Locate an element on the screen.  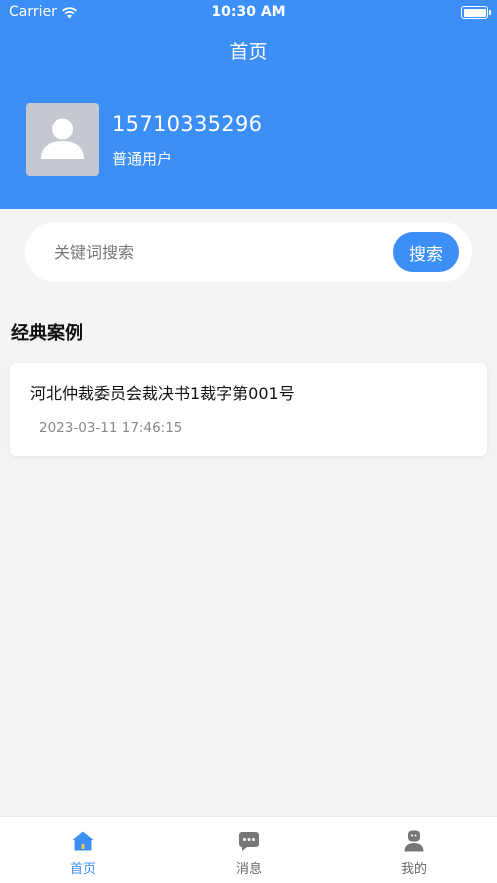
user-placeholder-icon is located at coordinates (62, 138).